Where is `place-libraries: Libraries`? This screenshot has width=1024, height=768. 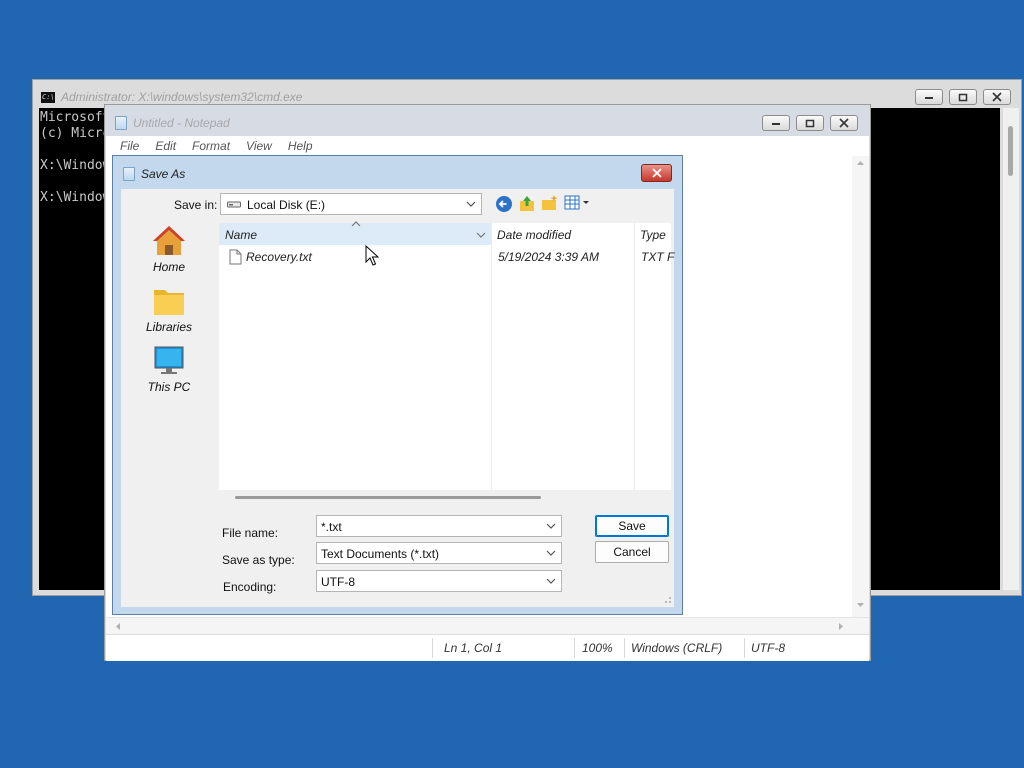 place-libraries: Libraries is located at coordinates (169, 309).